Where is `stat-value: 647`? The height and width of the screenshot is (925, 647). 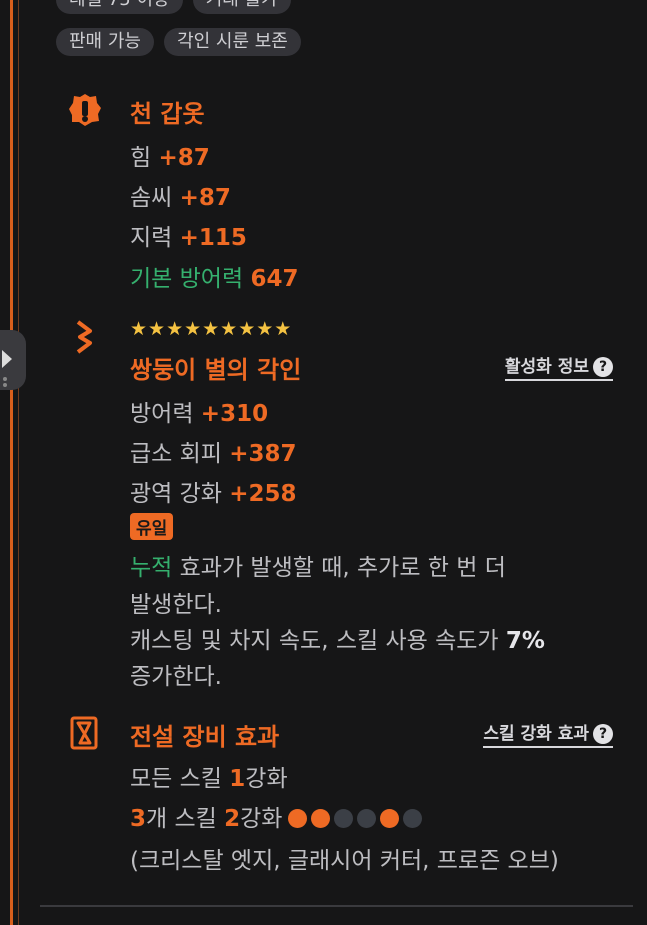 stat-value: 647 is located at coordinates (274, 279).